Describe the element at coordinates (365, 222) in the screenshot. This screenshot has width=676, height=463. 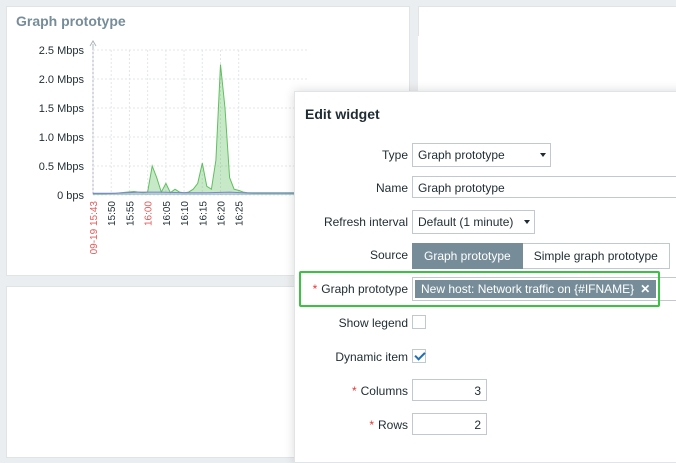
I see `refresh-interval-label: Refresh interval` at that location.